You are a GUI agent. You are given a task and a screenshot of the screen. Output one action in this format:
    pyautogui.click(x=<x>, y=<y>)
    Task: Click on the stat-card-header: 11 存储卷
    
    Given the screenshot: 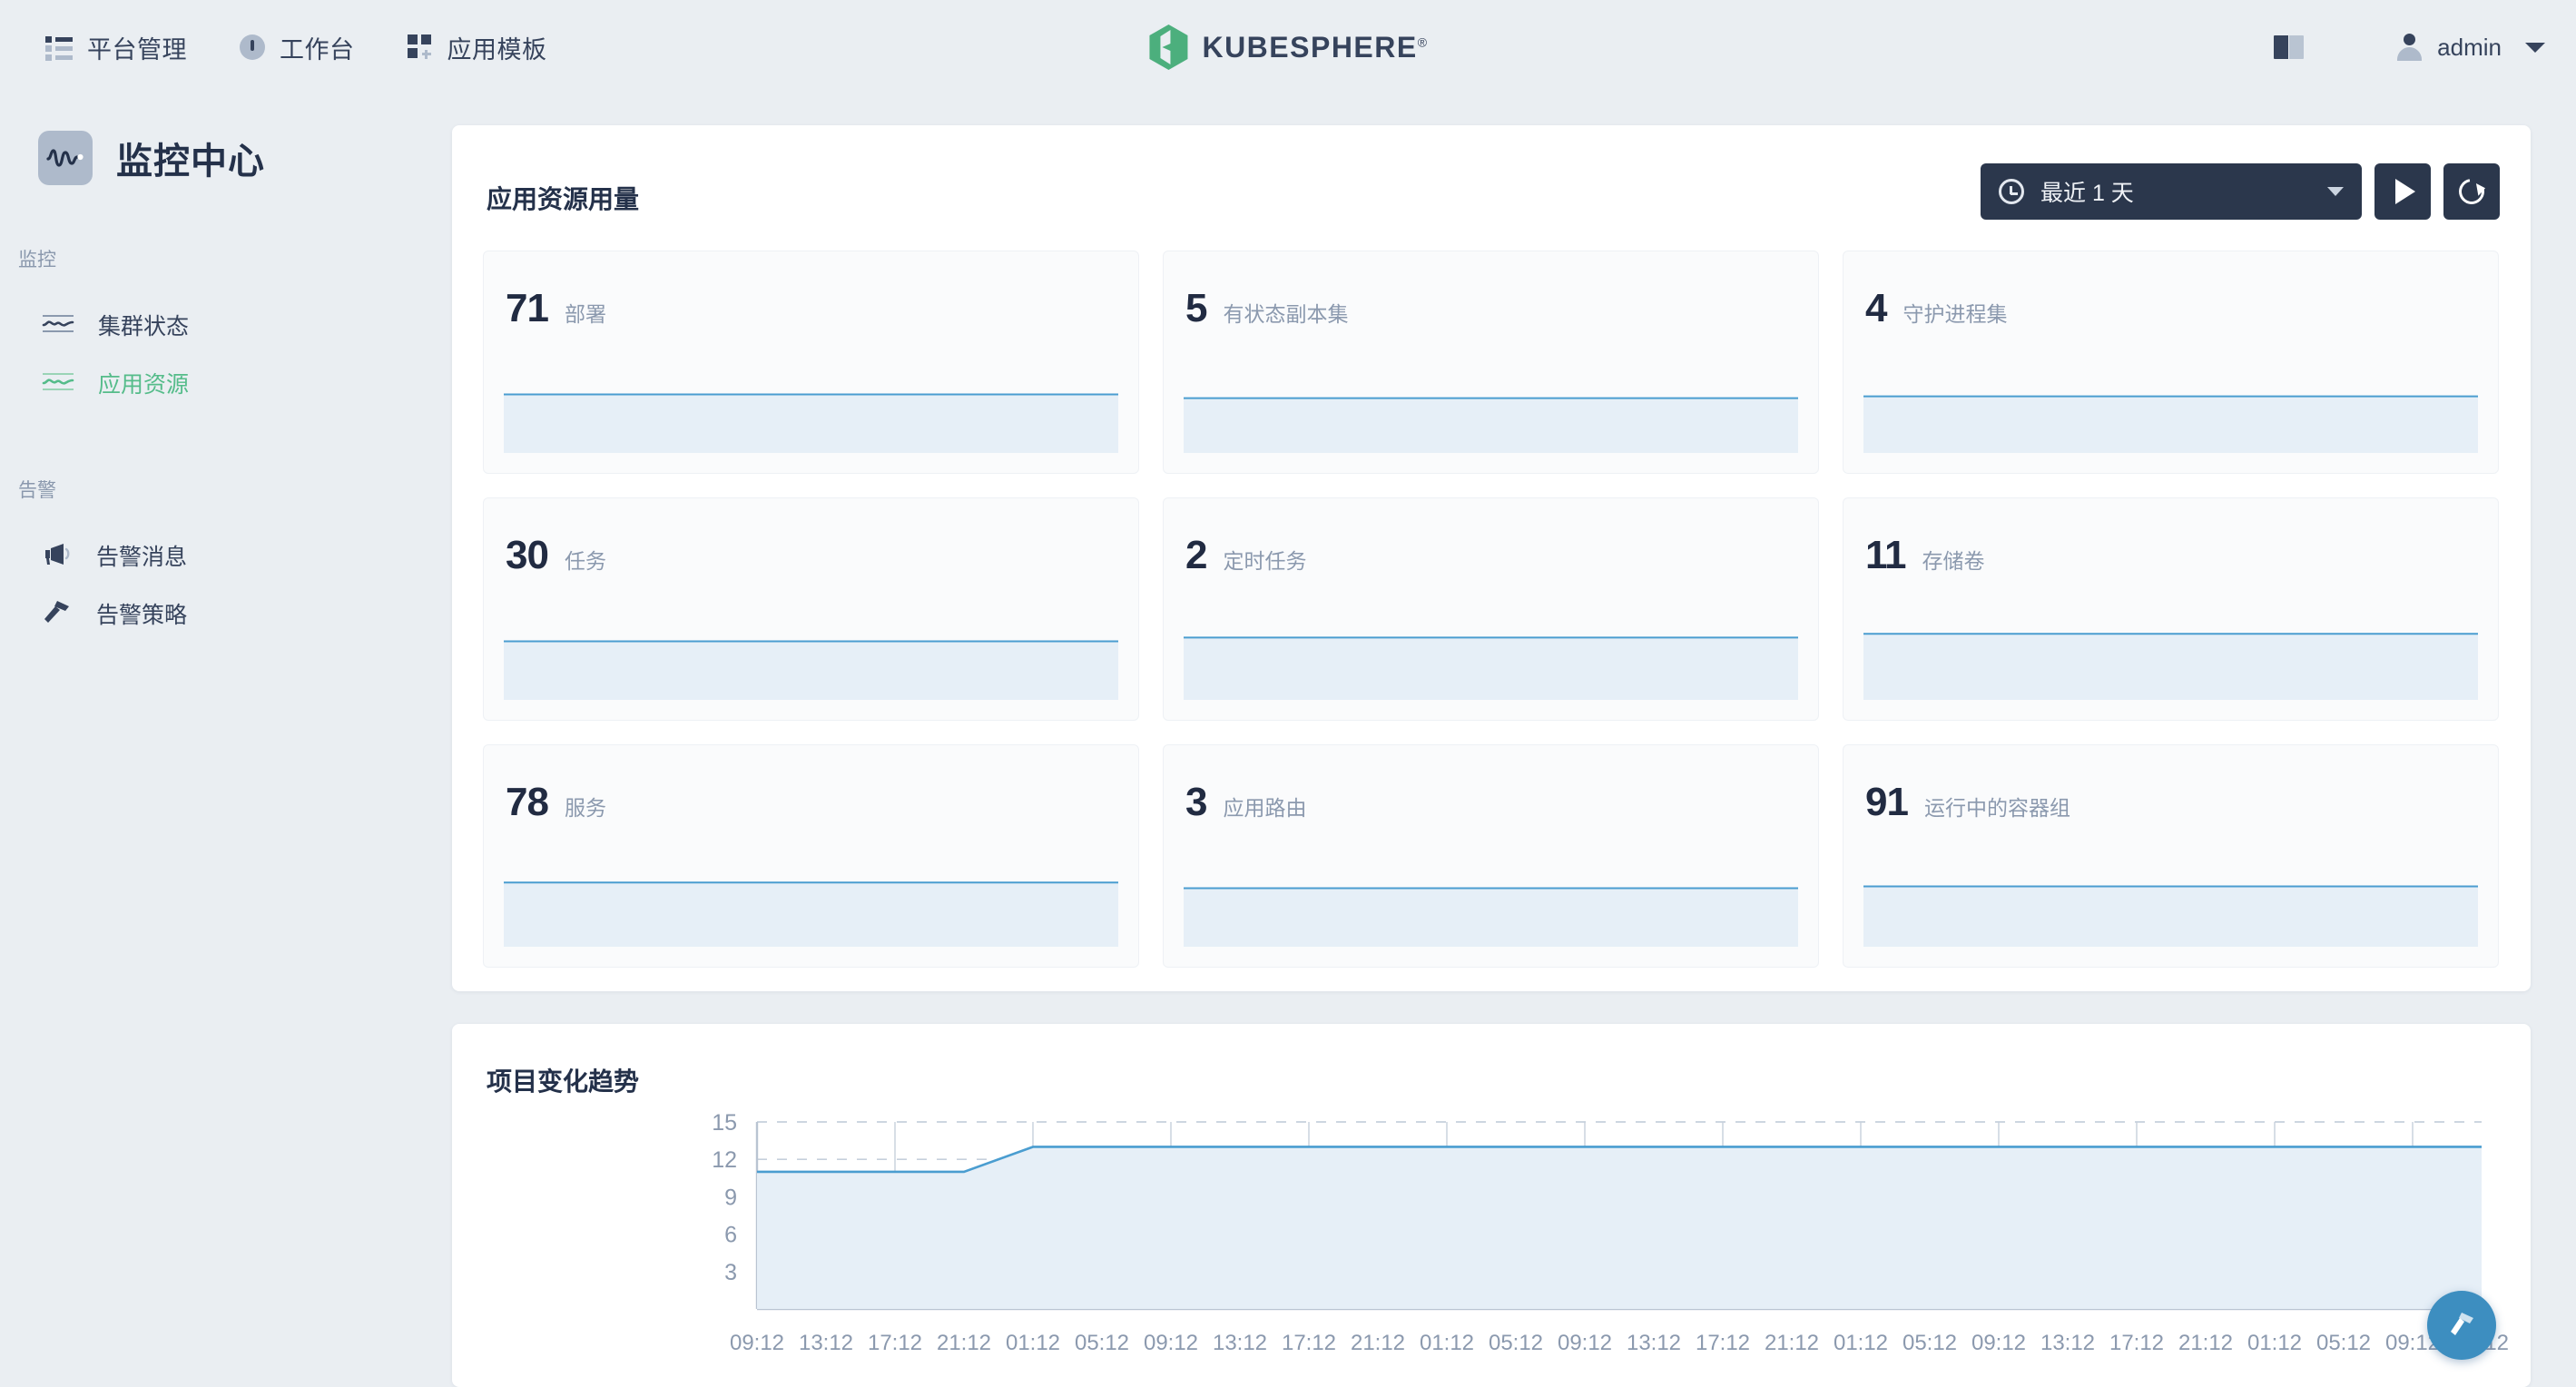 What is the action you would take?
    pyautogui.click(x=2171, y=538)
    